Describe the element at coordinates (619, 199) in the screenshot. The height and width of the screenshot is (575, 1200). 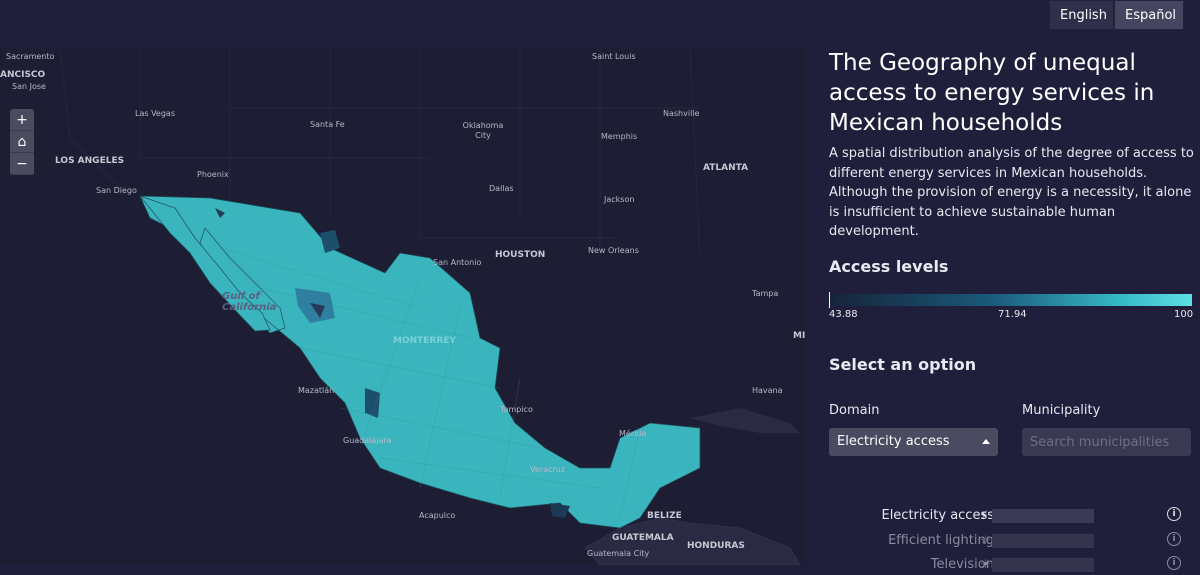
I see `city-label: Jackson` at that location.